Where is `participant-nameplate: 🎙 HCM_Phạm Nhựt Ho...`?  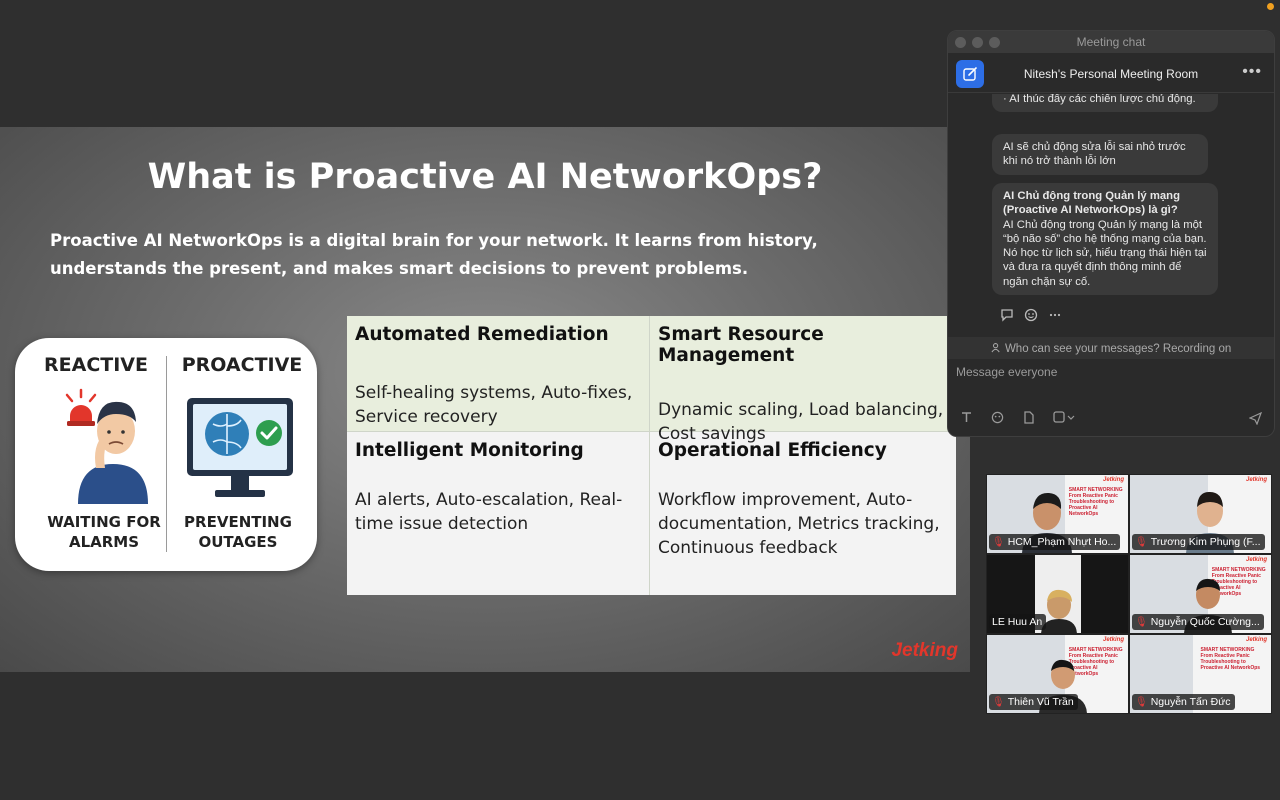
participant-nameplate: 🎙 HCM_Phạm Nhựt Ho... is located at coordinates (1055, 542).